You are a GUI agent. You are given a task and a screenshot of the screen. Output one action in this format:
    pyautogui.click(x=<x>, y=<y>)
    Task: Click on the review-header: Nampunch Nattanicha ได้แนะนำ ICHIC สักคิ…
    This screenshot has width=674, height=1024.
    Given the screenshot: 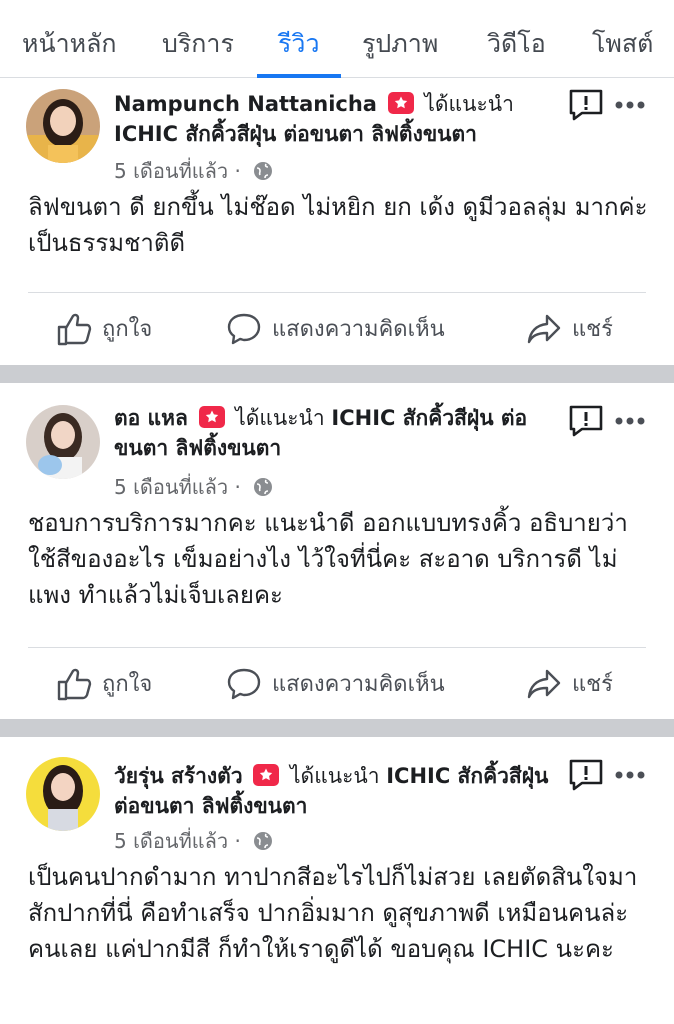 What is the action you would take?
    pyautogui.click(x=334, y=119)
    